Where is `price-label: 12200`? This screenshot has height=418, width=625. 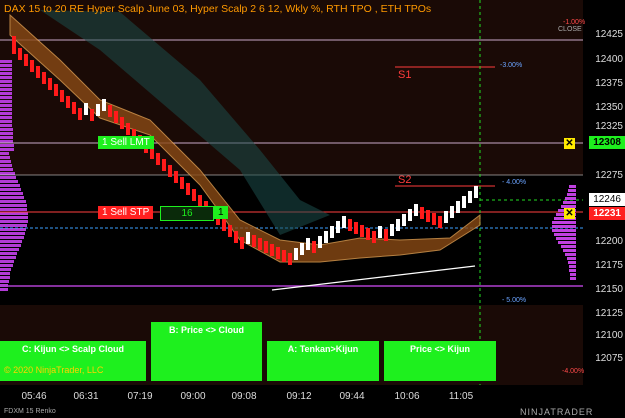
price-label: 12200 is located at coordinates (609, 241).